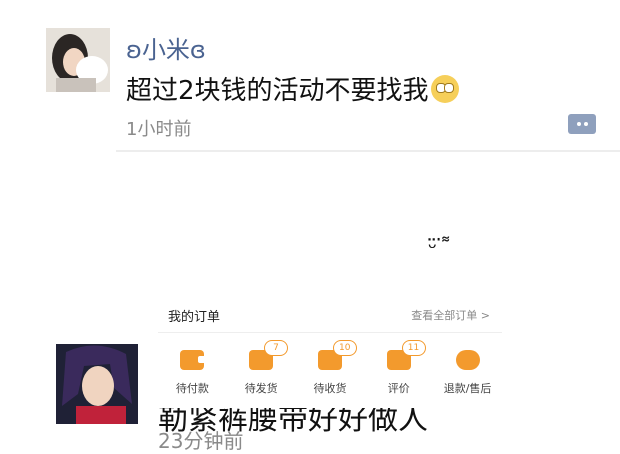 The width and height of the screenshot is (620, 454). What do you see at coordinates (194, 317) in the screenshot?
I see `order-card-title: 我的订单` at bounding box center [194, 317].